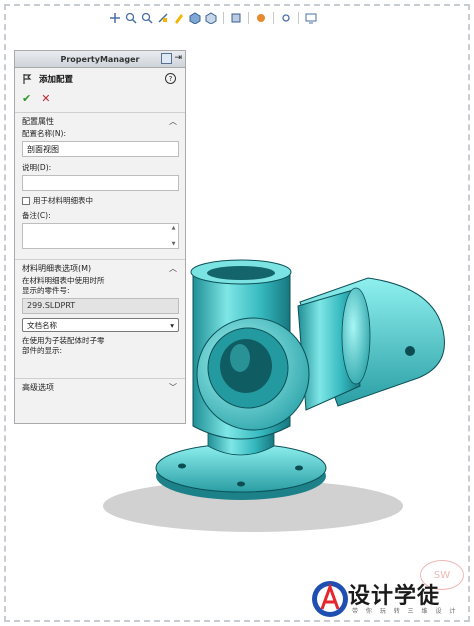 The width and height of the screenshot is (474, 626). I want to click on bom-checkbox-label: 用于材料明细表中, so click(63, 200).